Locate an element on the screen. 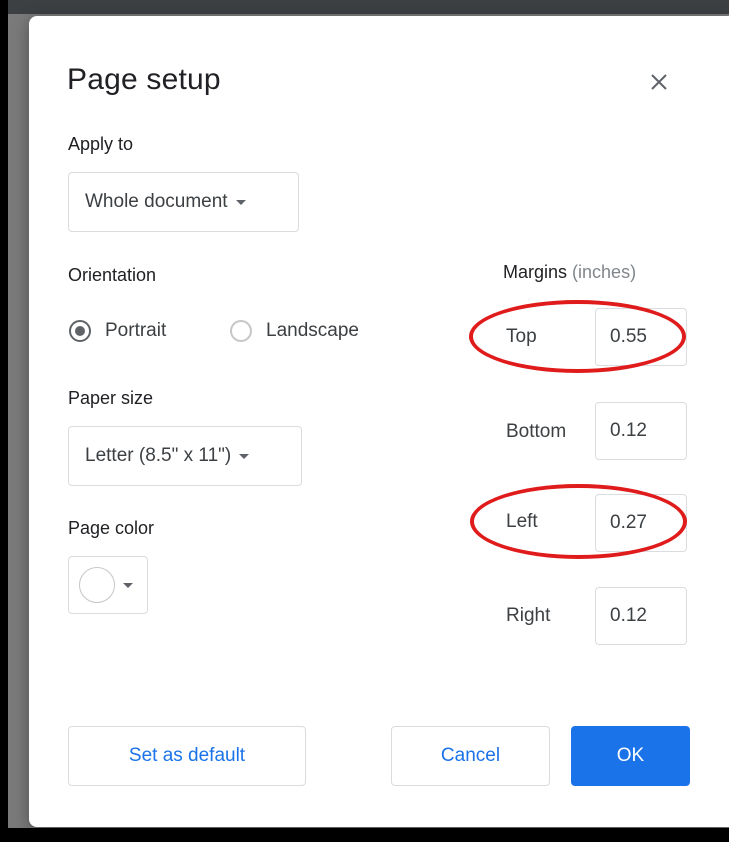 This screenshot has width=729, height=842. margin-left-label: Left is located at coordinates (522, 521).